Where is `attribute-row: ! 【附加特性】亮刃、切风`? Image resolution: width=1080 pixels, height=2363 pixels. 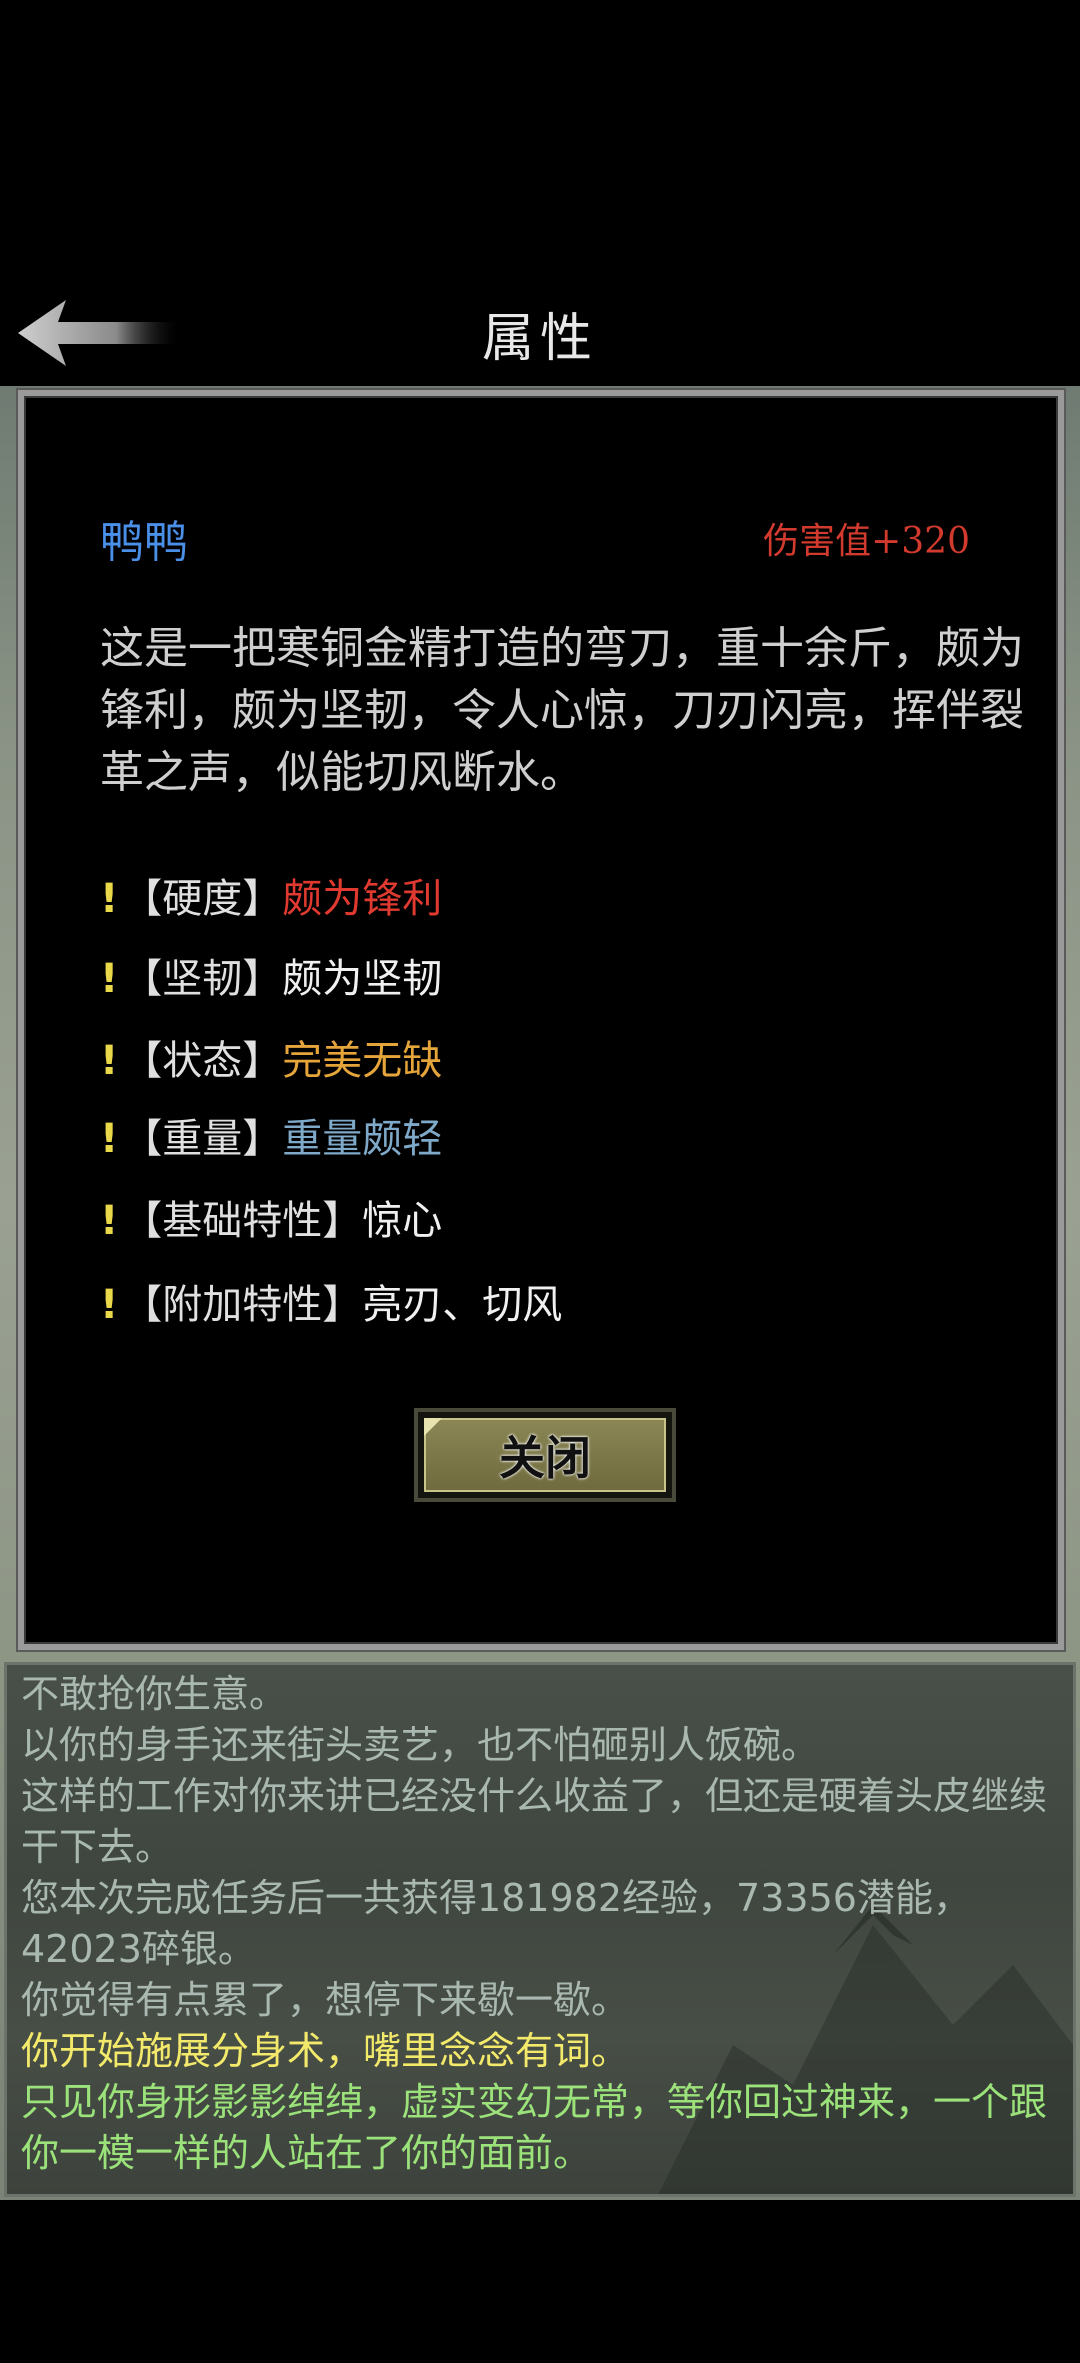 attribute-row: ! 【附加特性】亮刃、切风 is located at coordinates (331, 1301).